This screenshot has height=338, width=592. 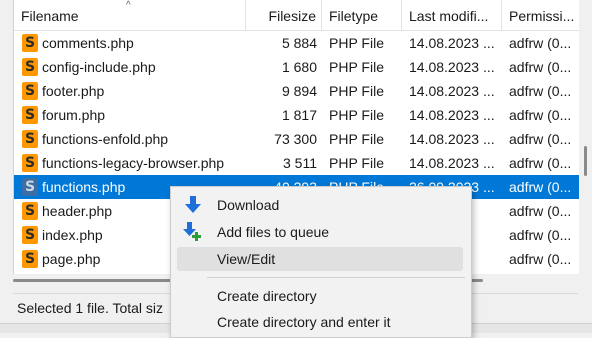 What do you see at coordinates (193, 232) in the screenshot?
I see `add-to-queue-icon` at bounding box center [193, 232].